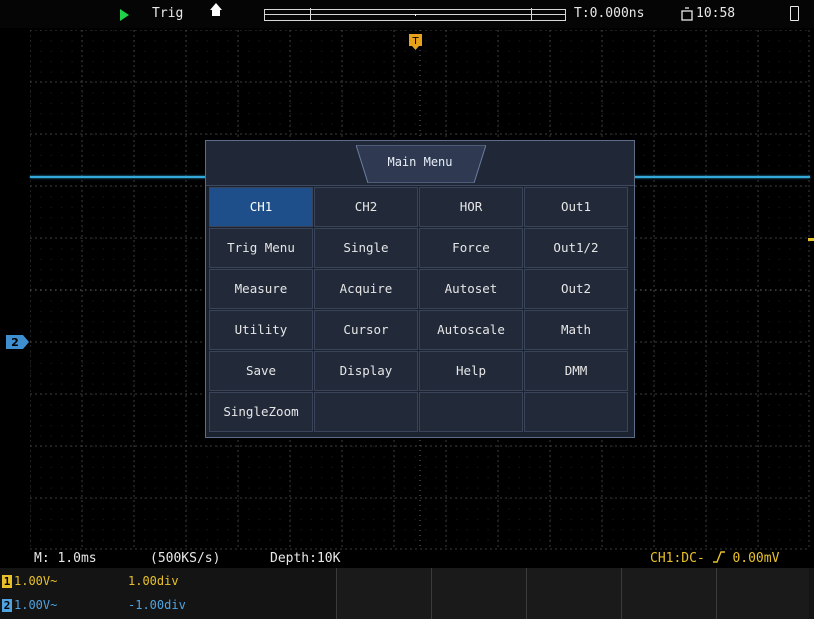  What do you see at coordinates (471, 207) in the screenshot?
I see `menu-item-hor: HOR` at bounding box center [471, 207].